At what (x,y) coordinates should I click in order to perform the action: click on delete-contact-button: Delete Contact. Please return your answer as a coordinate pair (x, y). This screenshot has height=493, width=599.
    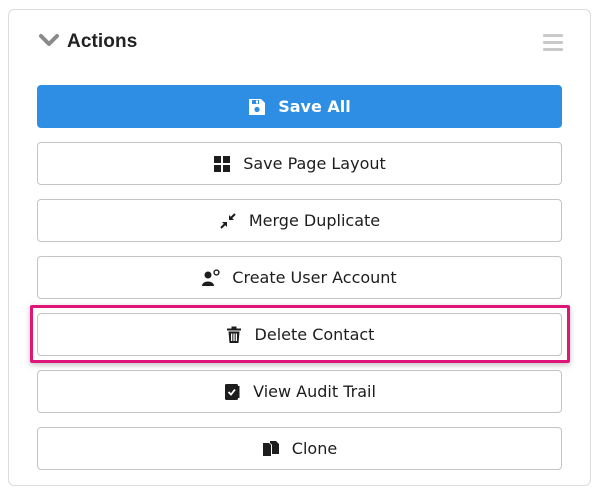
    Looking at the image, I should click on (299, 334).